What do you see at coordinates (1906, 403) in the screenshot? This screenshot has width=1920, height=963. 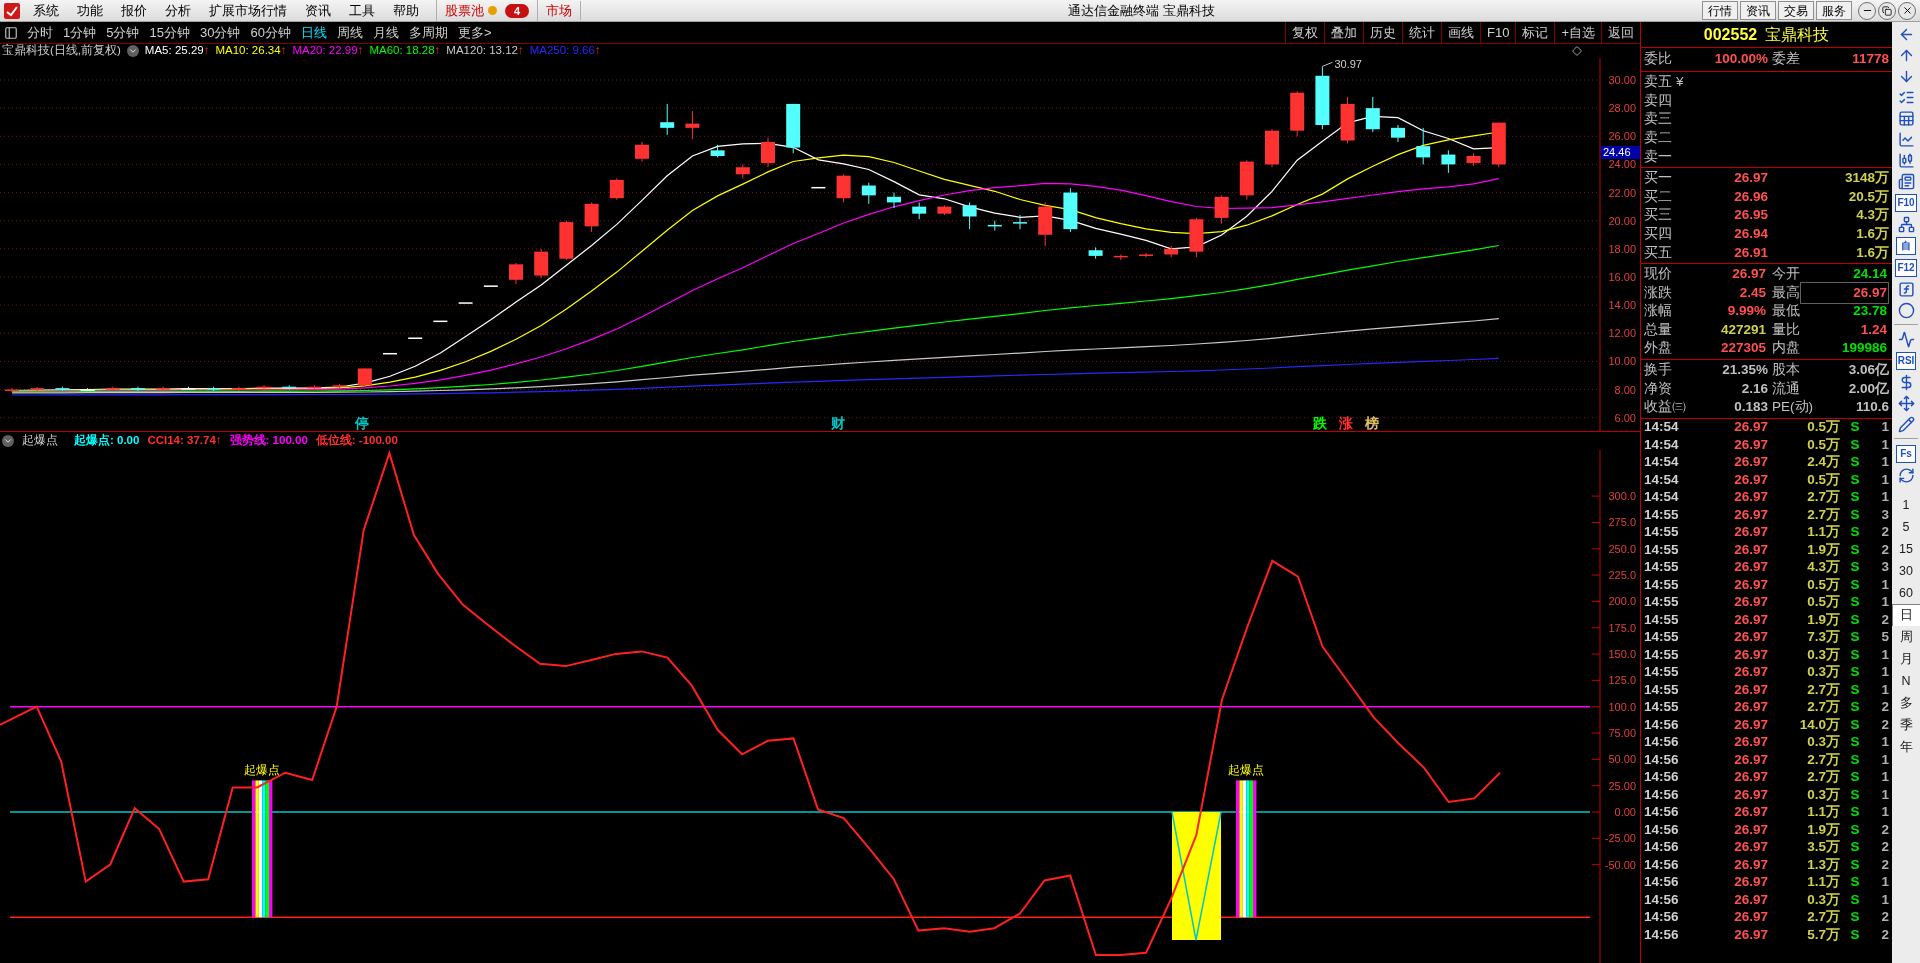 I see `move-icon` at bounding box center [1906, 403].